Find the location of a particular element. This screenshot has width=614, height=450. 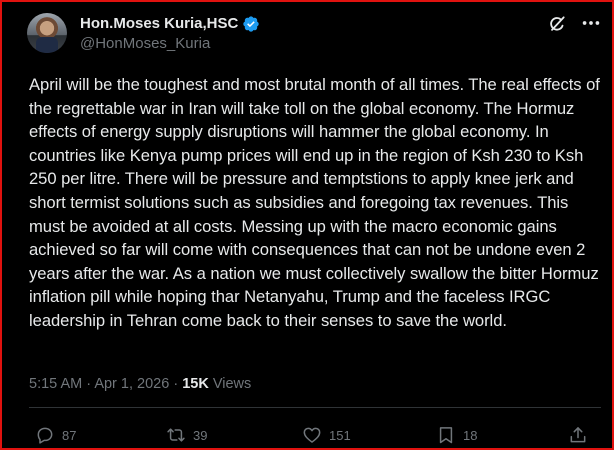

avatar is located at coordinates (47, 33).